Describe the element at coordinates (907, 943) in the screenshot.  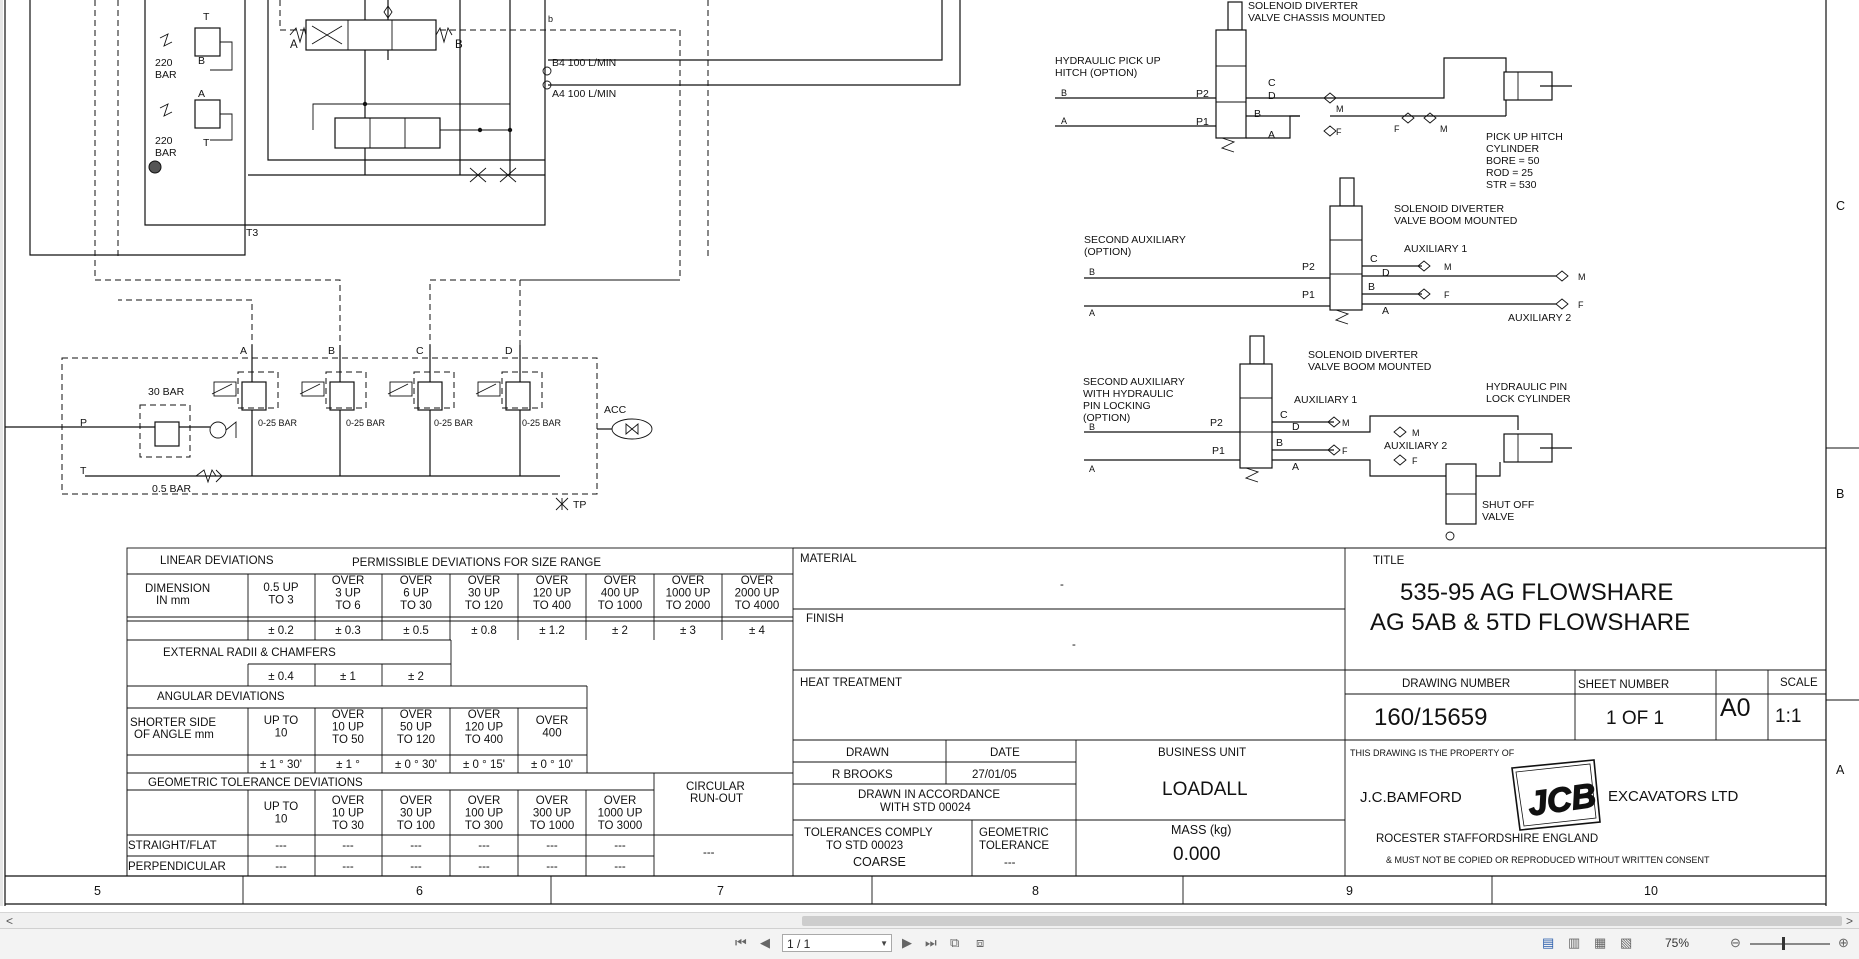
I see `next-page-icon: ▶` at that location.